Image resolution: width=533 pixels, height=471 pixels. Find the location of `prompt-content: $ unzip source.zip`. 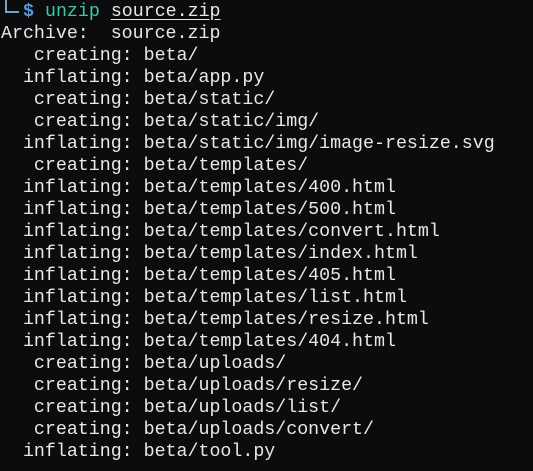

prompt-content: $ unzip source.zip is located at coordinates (122, 12).